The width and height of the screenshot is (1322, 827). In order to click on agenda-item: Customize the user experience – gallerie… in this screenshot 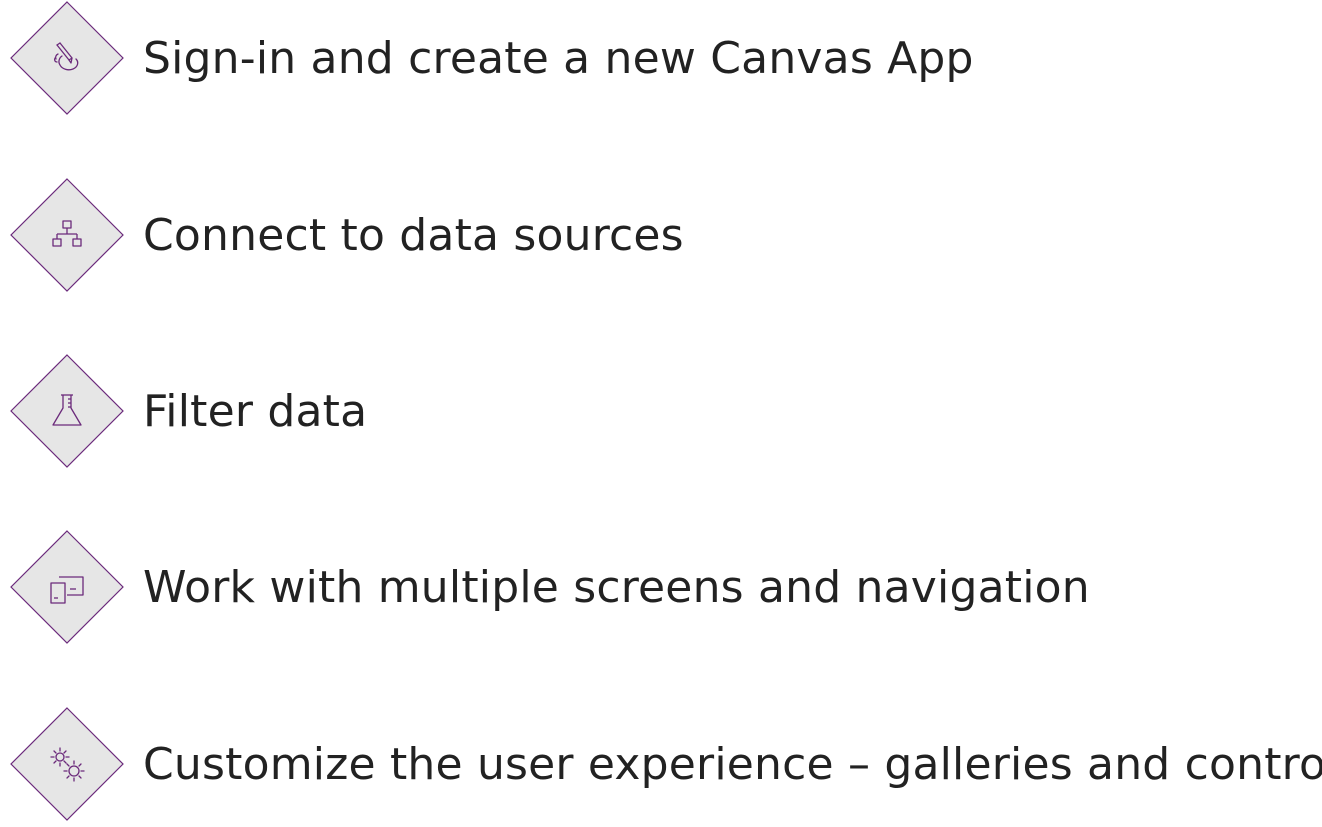, I will do `click(661, 767)`.